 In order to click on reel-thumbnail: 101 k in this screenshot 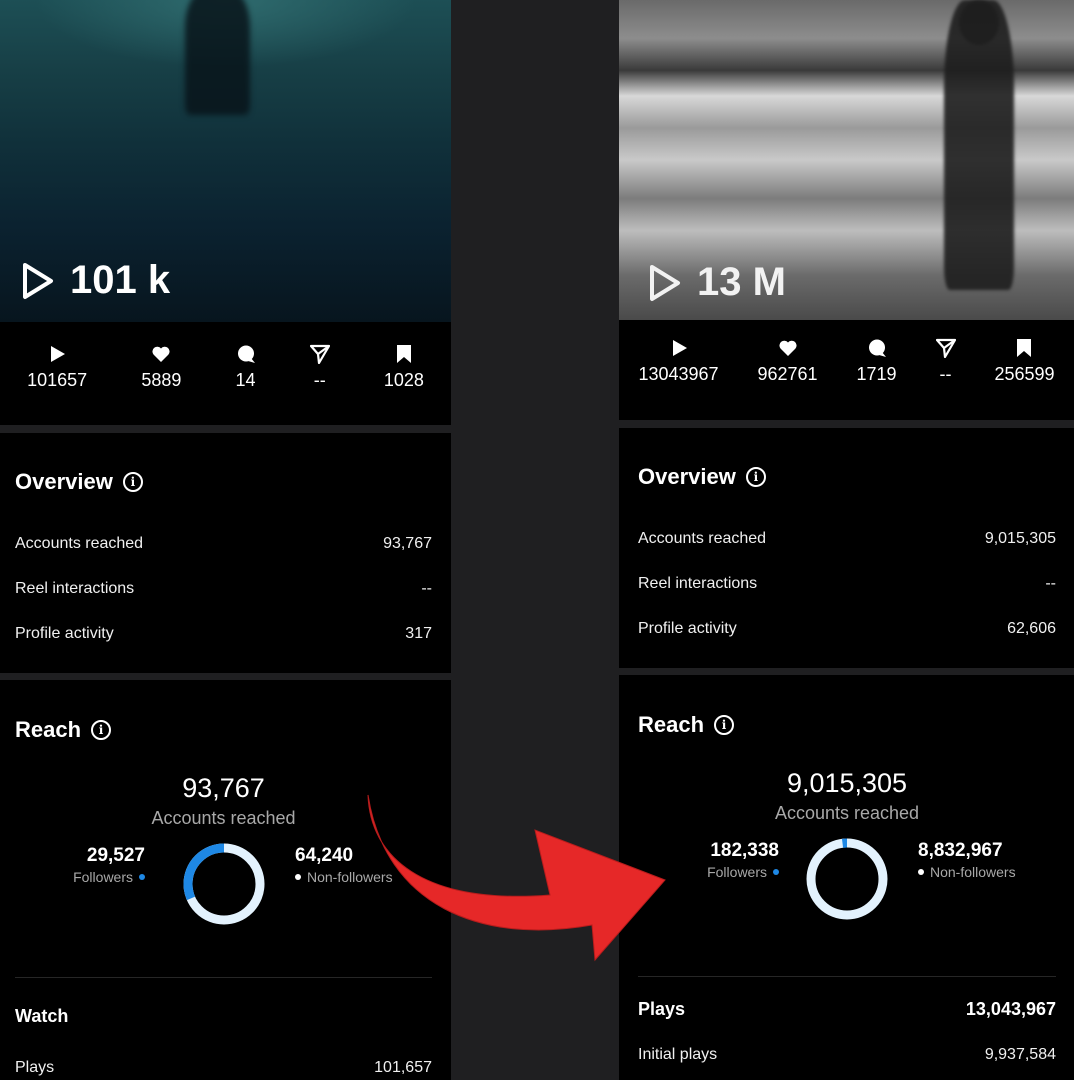, I will do `click(225, 161)`.